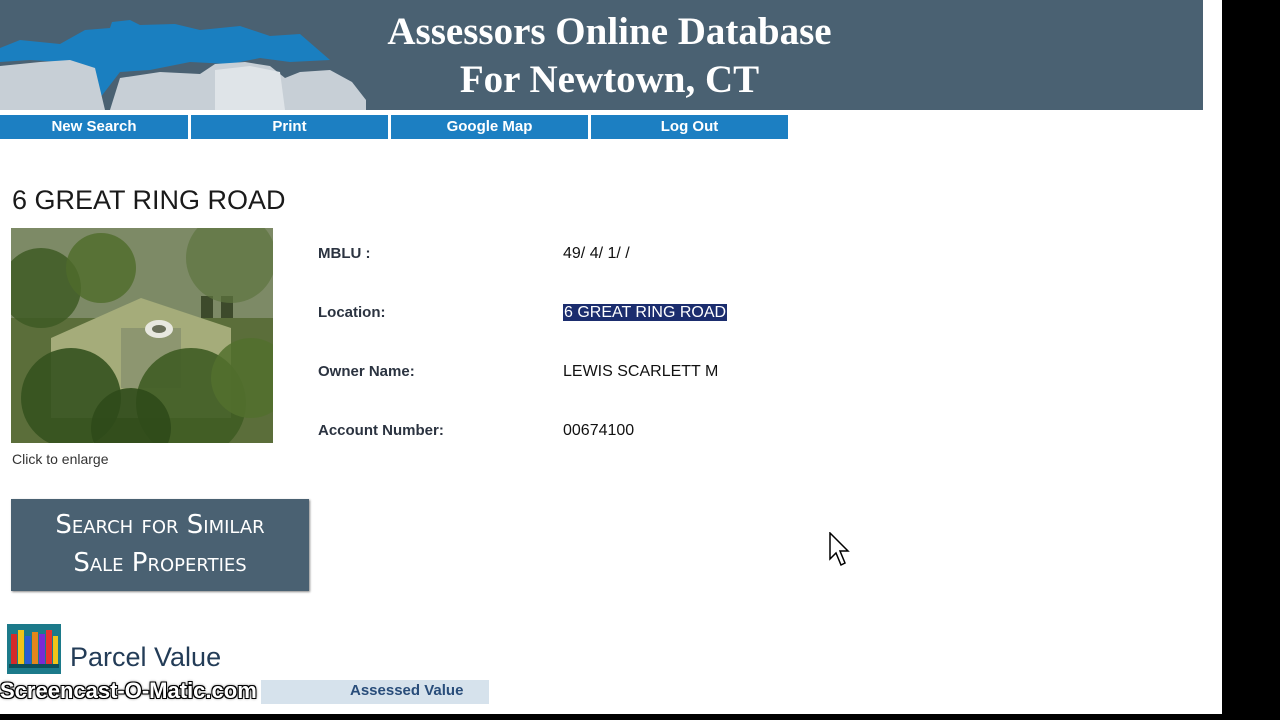  What do you see at coordinates (599, 430) in the screenshot?
I see `account-number-value: 00674100` at bounding box center [599, 430].